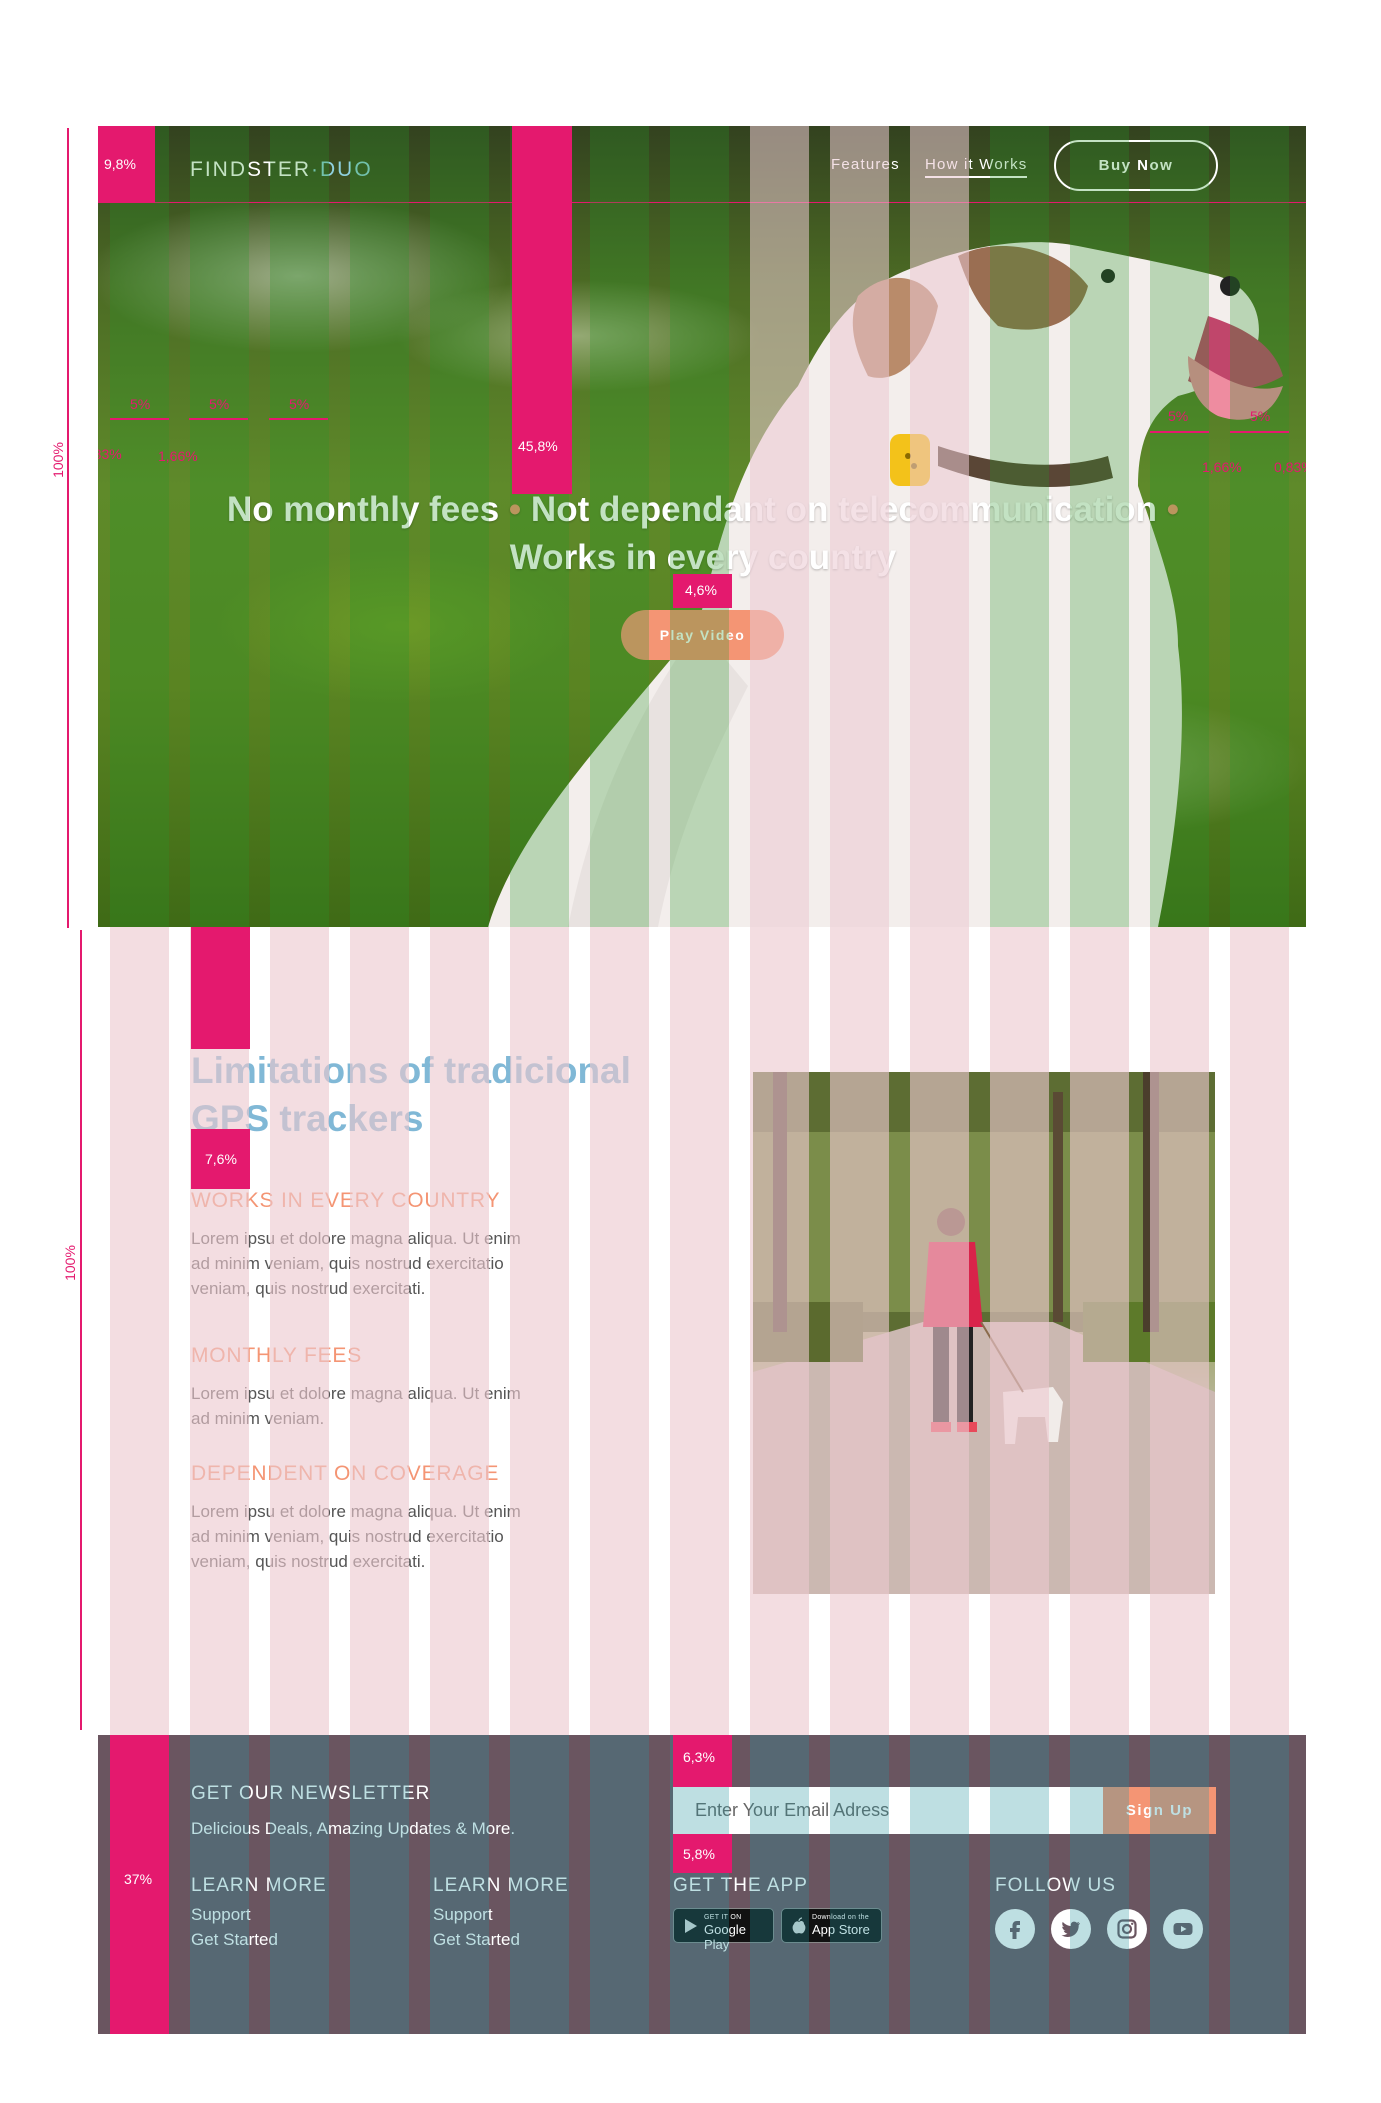  Describe the element at coordinates (865, 164) in the screenshot. I see `nav-link-features: Features` at that location.